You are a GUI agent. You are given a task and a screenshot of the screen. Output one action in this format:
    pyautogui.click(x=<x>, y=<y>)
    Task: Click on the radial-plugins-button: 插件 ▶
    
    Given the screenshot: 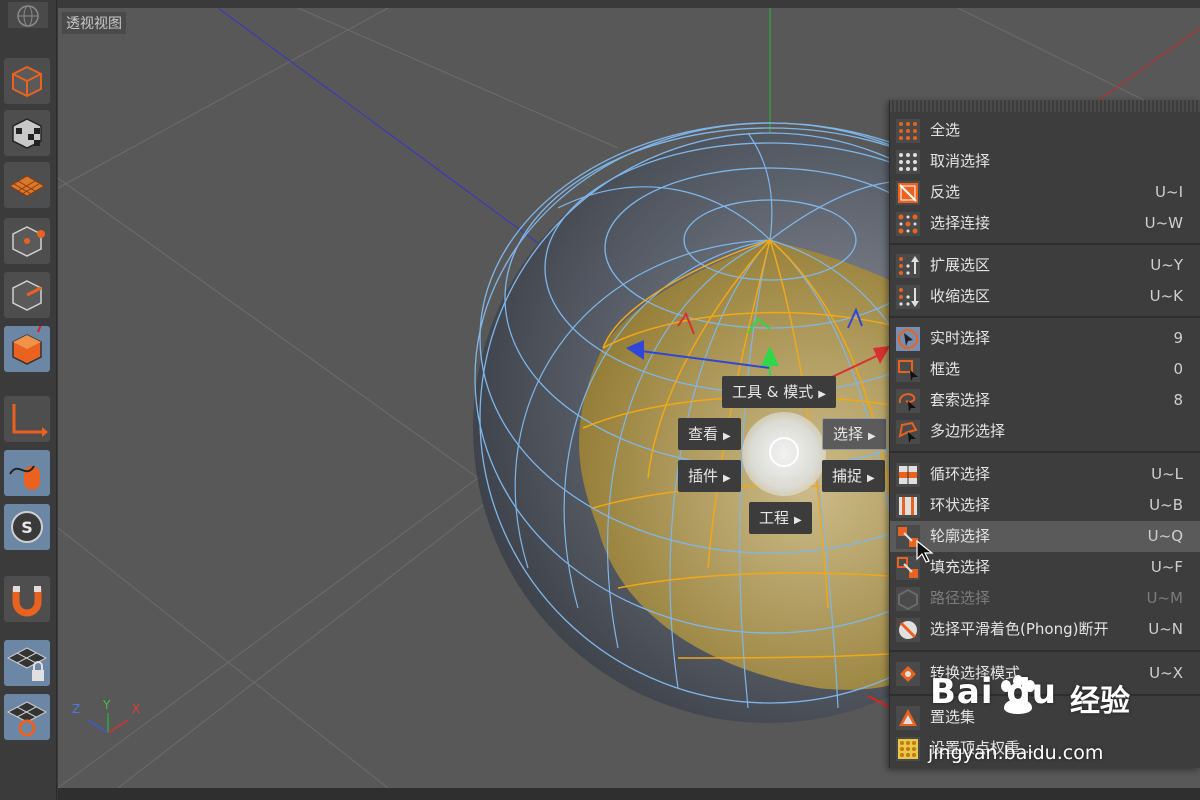 What is the action you would take?
    pyautogui.click(x=709, y=476)
    